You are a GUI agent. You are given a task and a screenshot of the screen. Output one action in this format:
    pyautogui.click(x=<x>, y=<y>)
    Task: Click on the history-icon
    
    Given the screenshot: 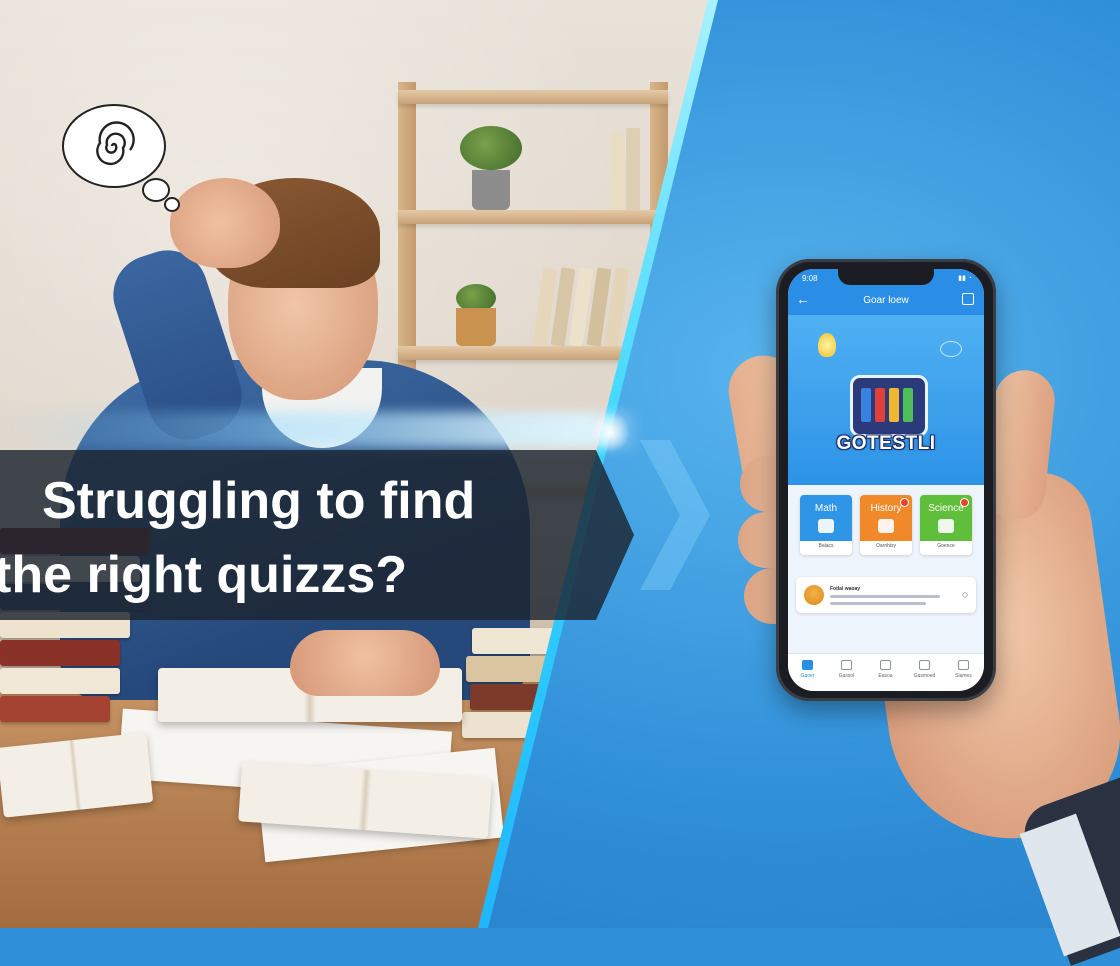 What is the action you would take?
    pyautogui.click(x=886, y=526)
    